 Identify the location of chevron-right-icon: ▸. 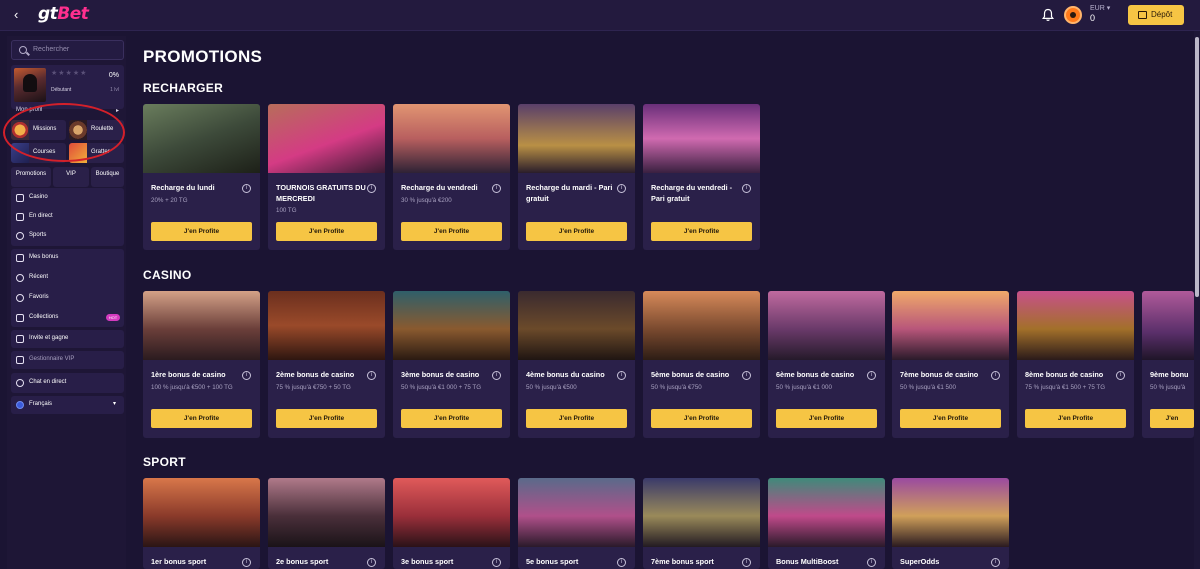
(117, 110).